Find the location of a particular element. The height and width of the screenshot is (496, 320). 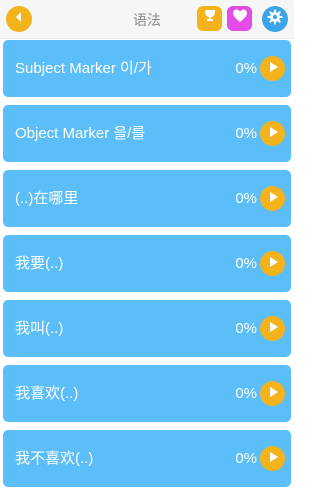

top-bar: 语法 is located at coordinates (147, 19).